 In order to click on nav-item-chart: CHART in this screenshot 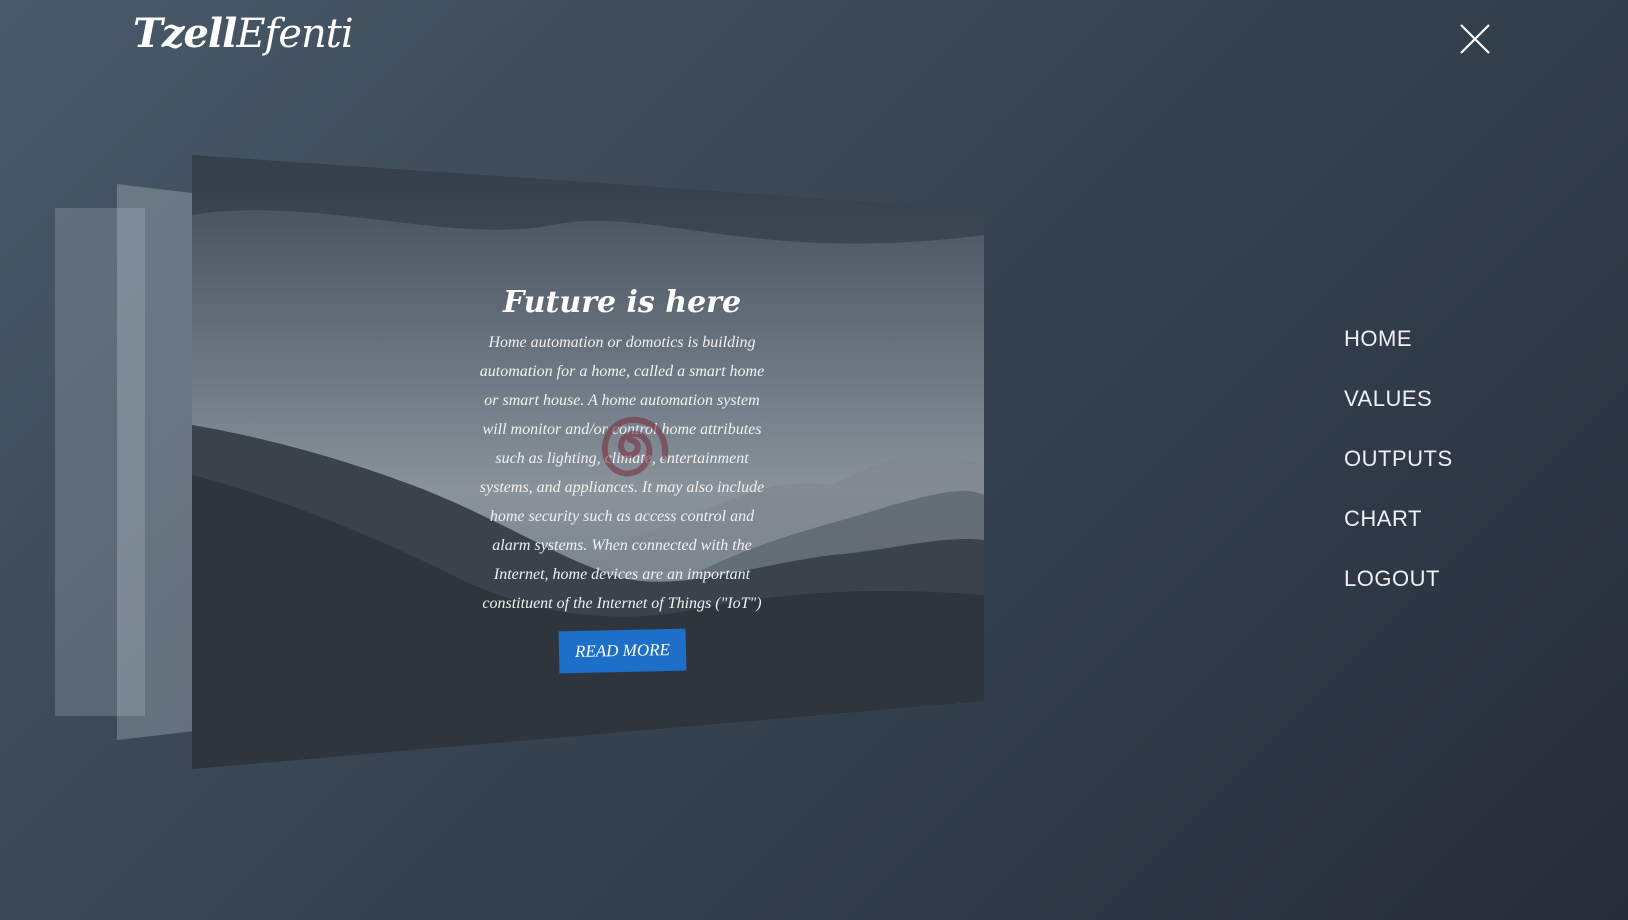, I will do `click(1398, 536)`.